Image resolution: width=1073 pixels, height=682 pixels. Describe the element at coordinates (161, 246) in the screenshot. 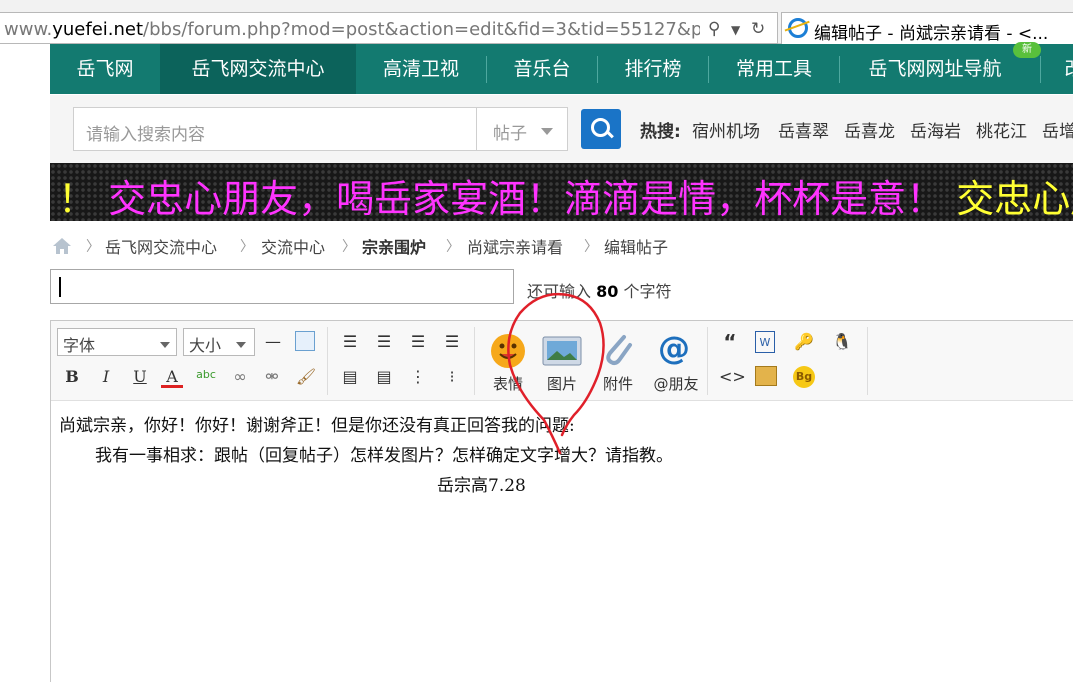

I see `breadcrumb-item: 岳飞网交流中心` at that location.